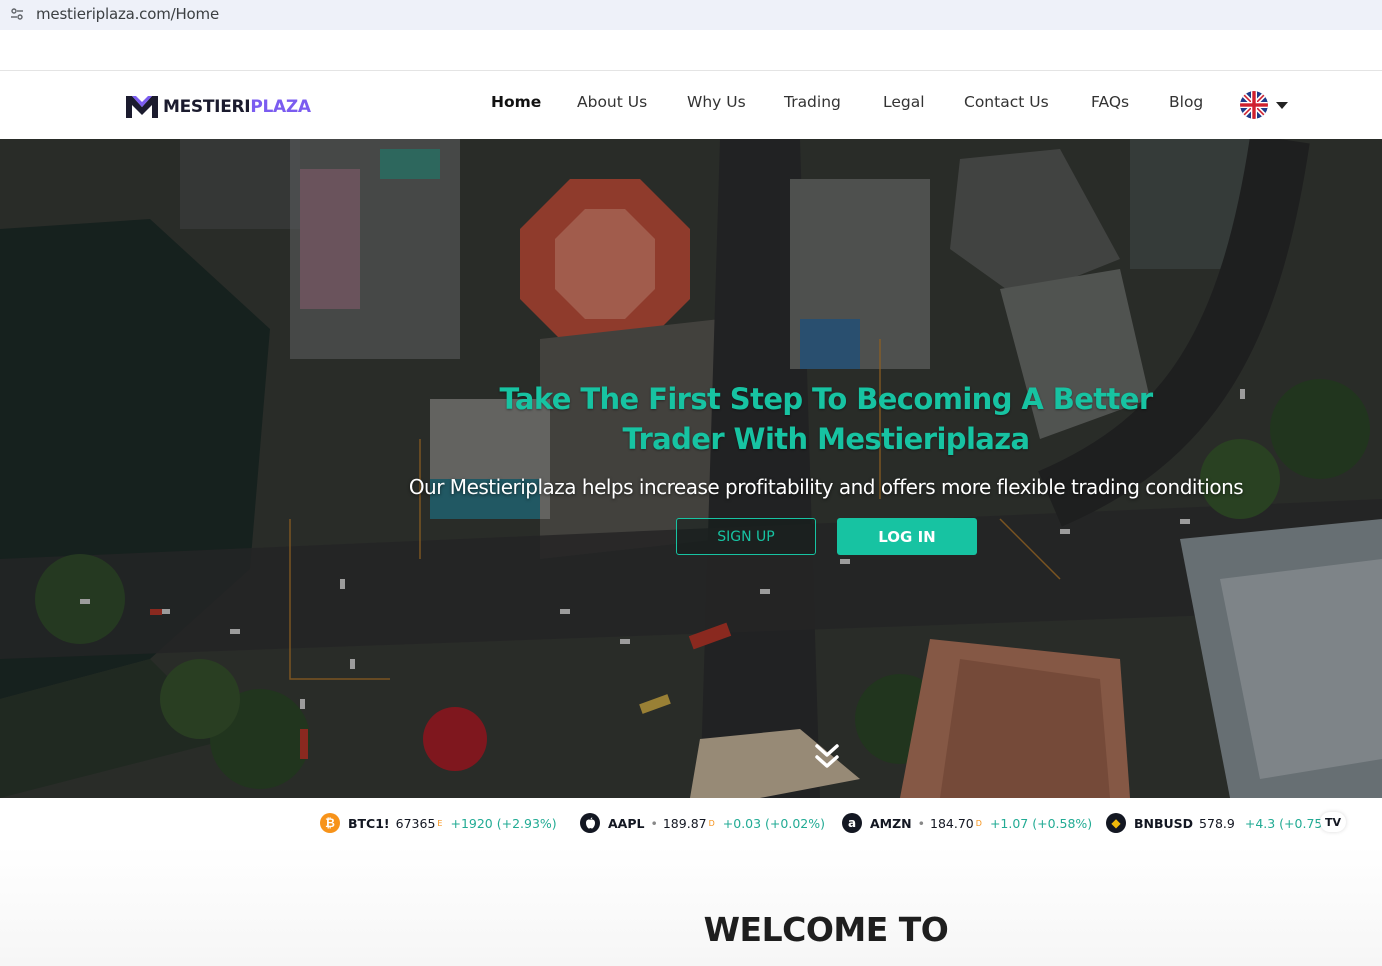 The height and width of the screenshot is (966, 1382). Describe the element at coordinates (590, 823) in the screenshot. I see `apple-icon` at that location.